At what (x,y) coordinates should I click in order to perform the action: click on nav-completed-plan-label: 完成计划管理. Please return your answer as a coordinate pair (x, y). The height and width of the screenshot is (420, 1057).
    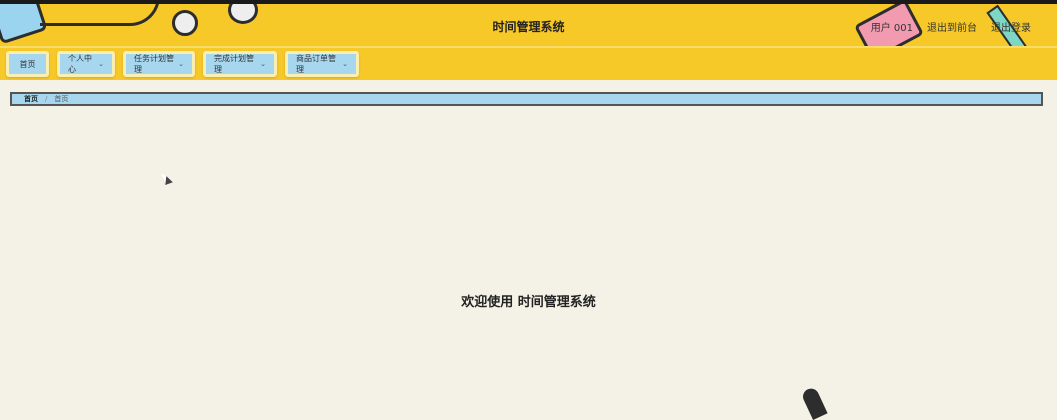
    Looking at the image, I should click on (234, 64).